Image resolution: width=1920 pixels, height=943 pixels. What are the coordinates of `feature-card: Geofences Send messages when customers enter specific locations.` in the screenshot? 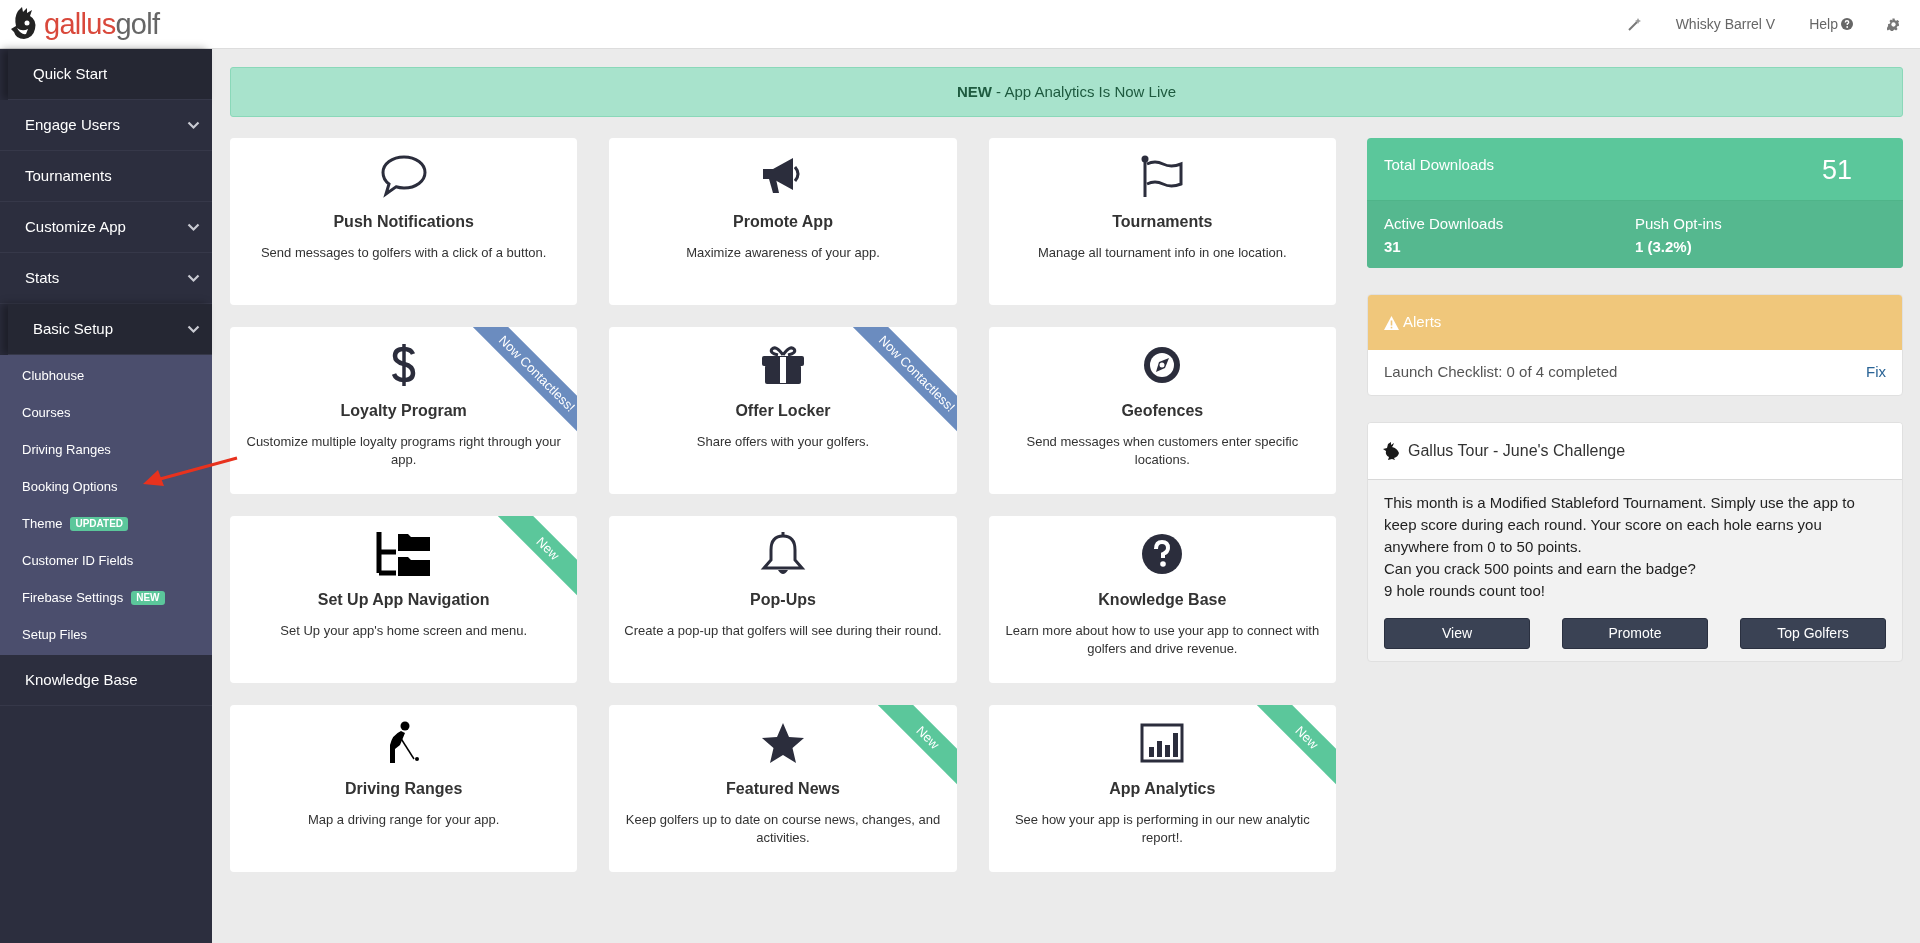 It's located at (1162, 410).